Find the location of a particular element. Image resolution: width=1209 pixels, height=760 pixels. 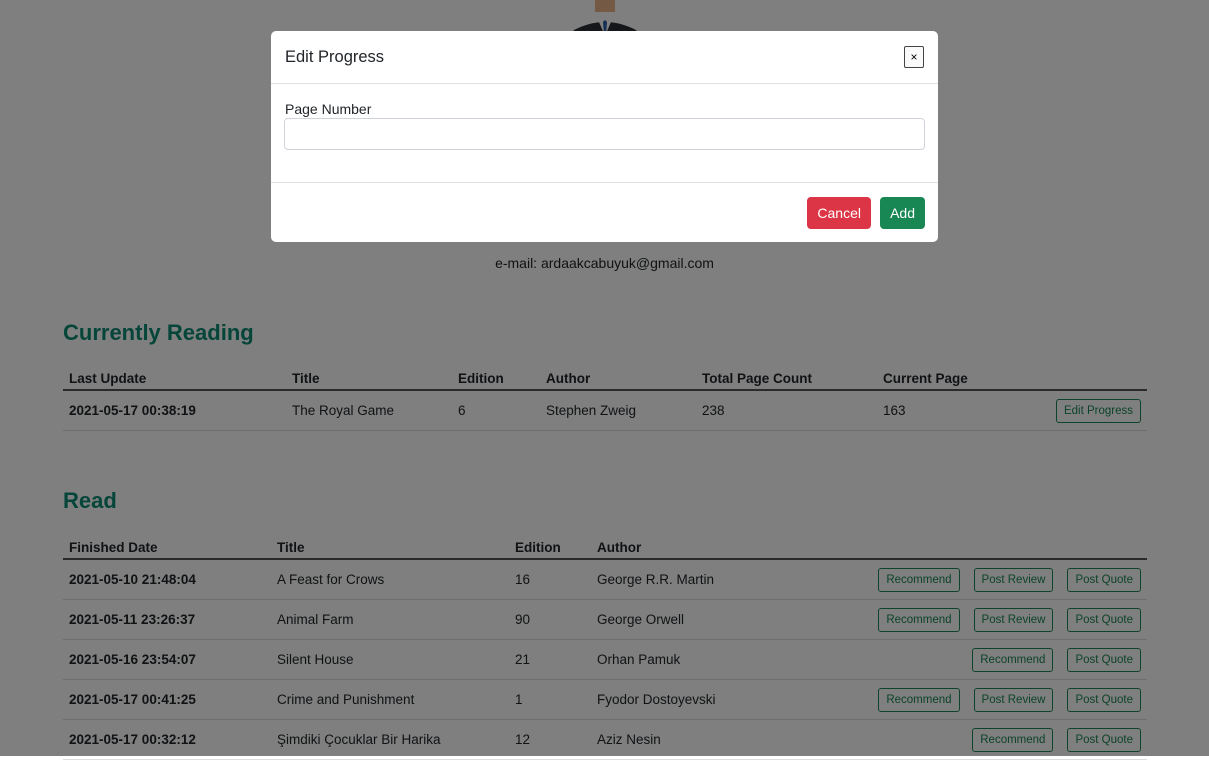

page-number-input is located at coordinates (604, 134).